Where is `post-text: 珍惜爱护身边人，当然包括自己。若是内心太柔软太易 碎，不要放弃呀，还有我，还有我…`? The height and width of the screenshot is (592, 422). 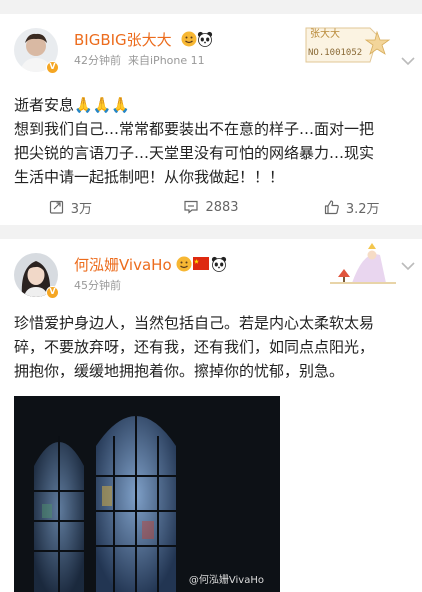
post-text: 珍惜爱护身边人，当然包括自己。若是内心太柔软太易 碎，不要放弃呀，还有我，还有我… is located at coordinates (194, 347).